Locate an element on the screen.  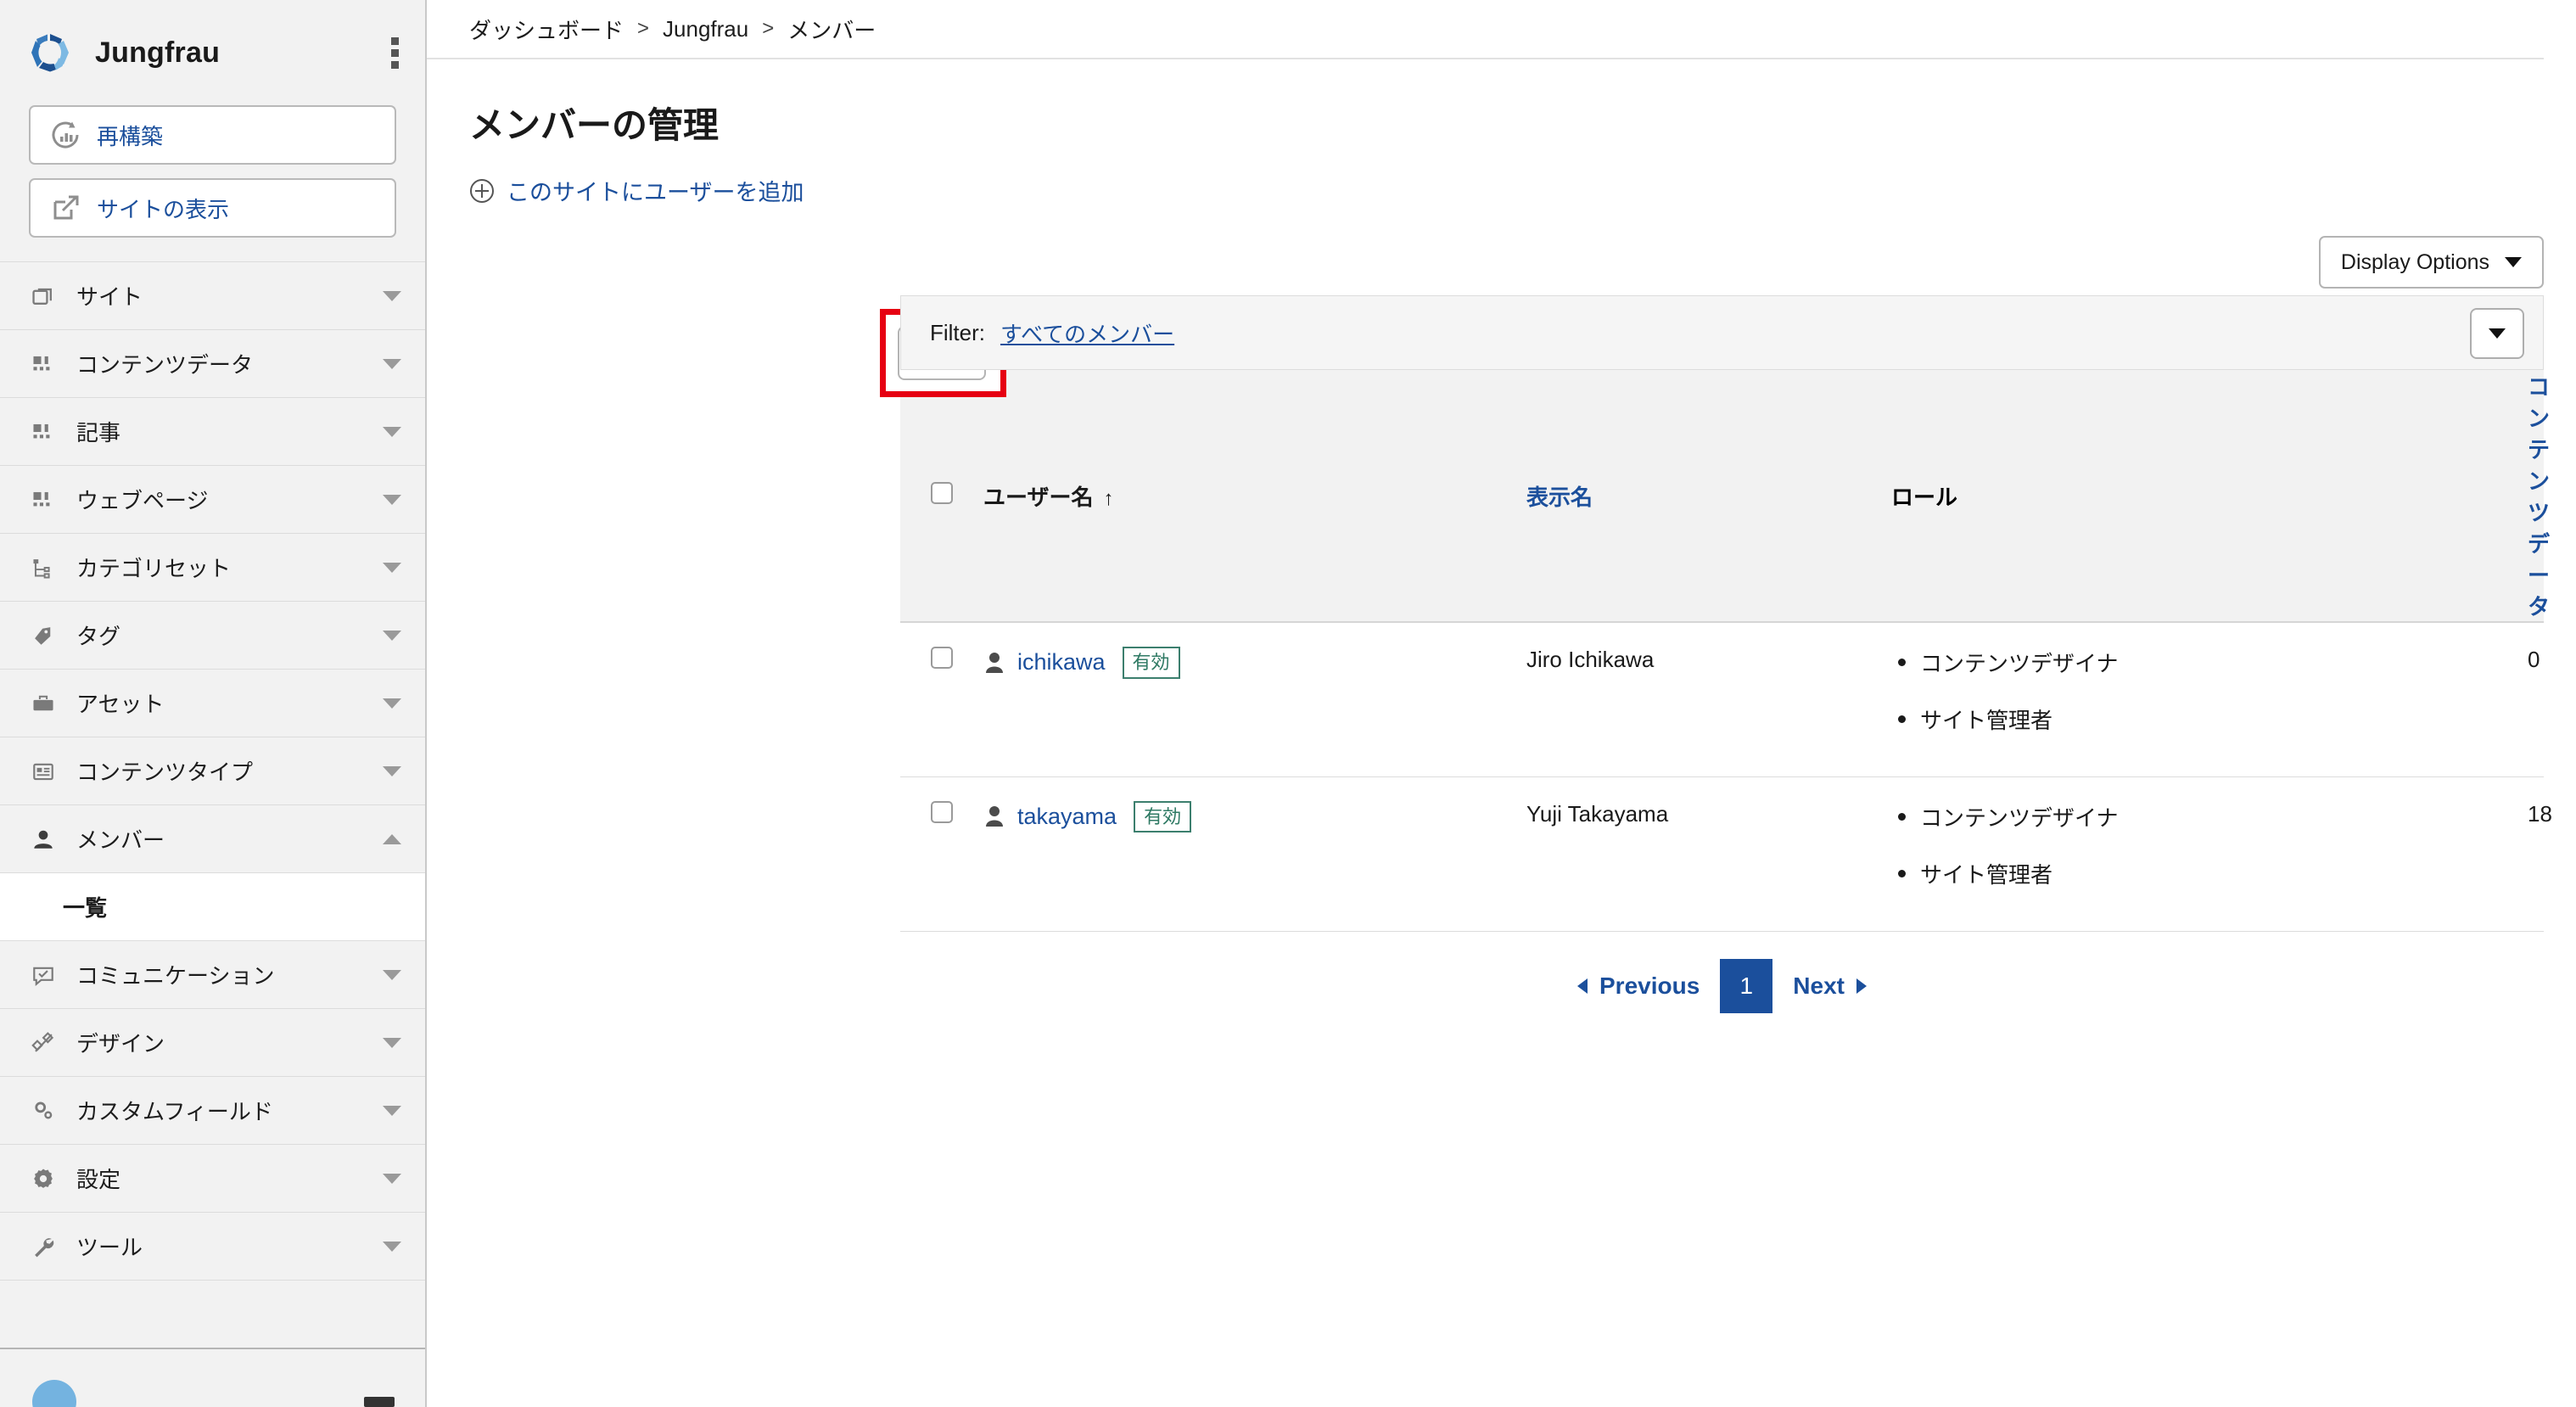
triangle-right-icon is located at coordinates (1861, 986).